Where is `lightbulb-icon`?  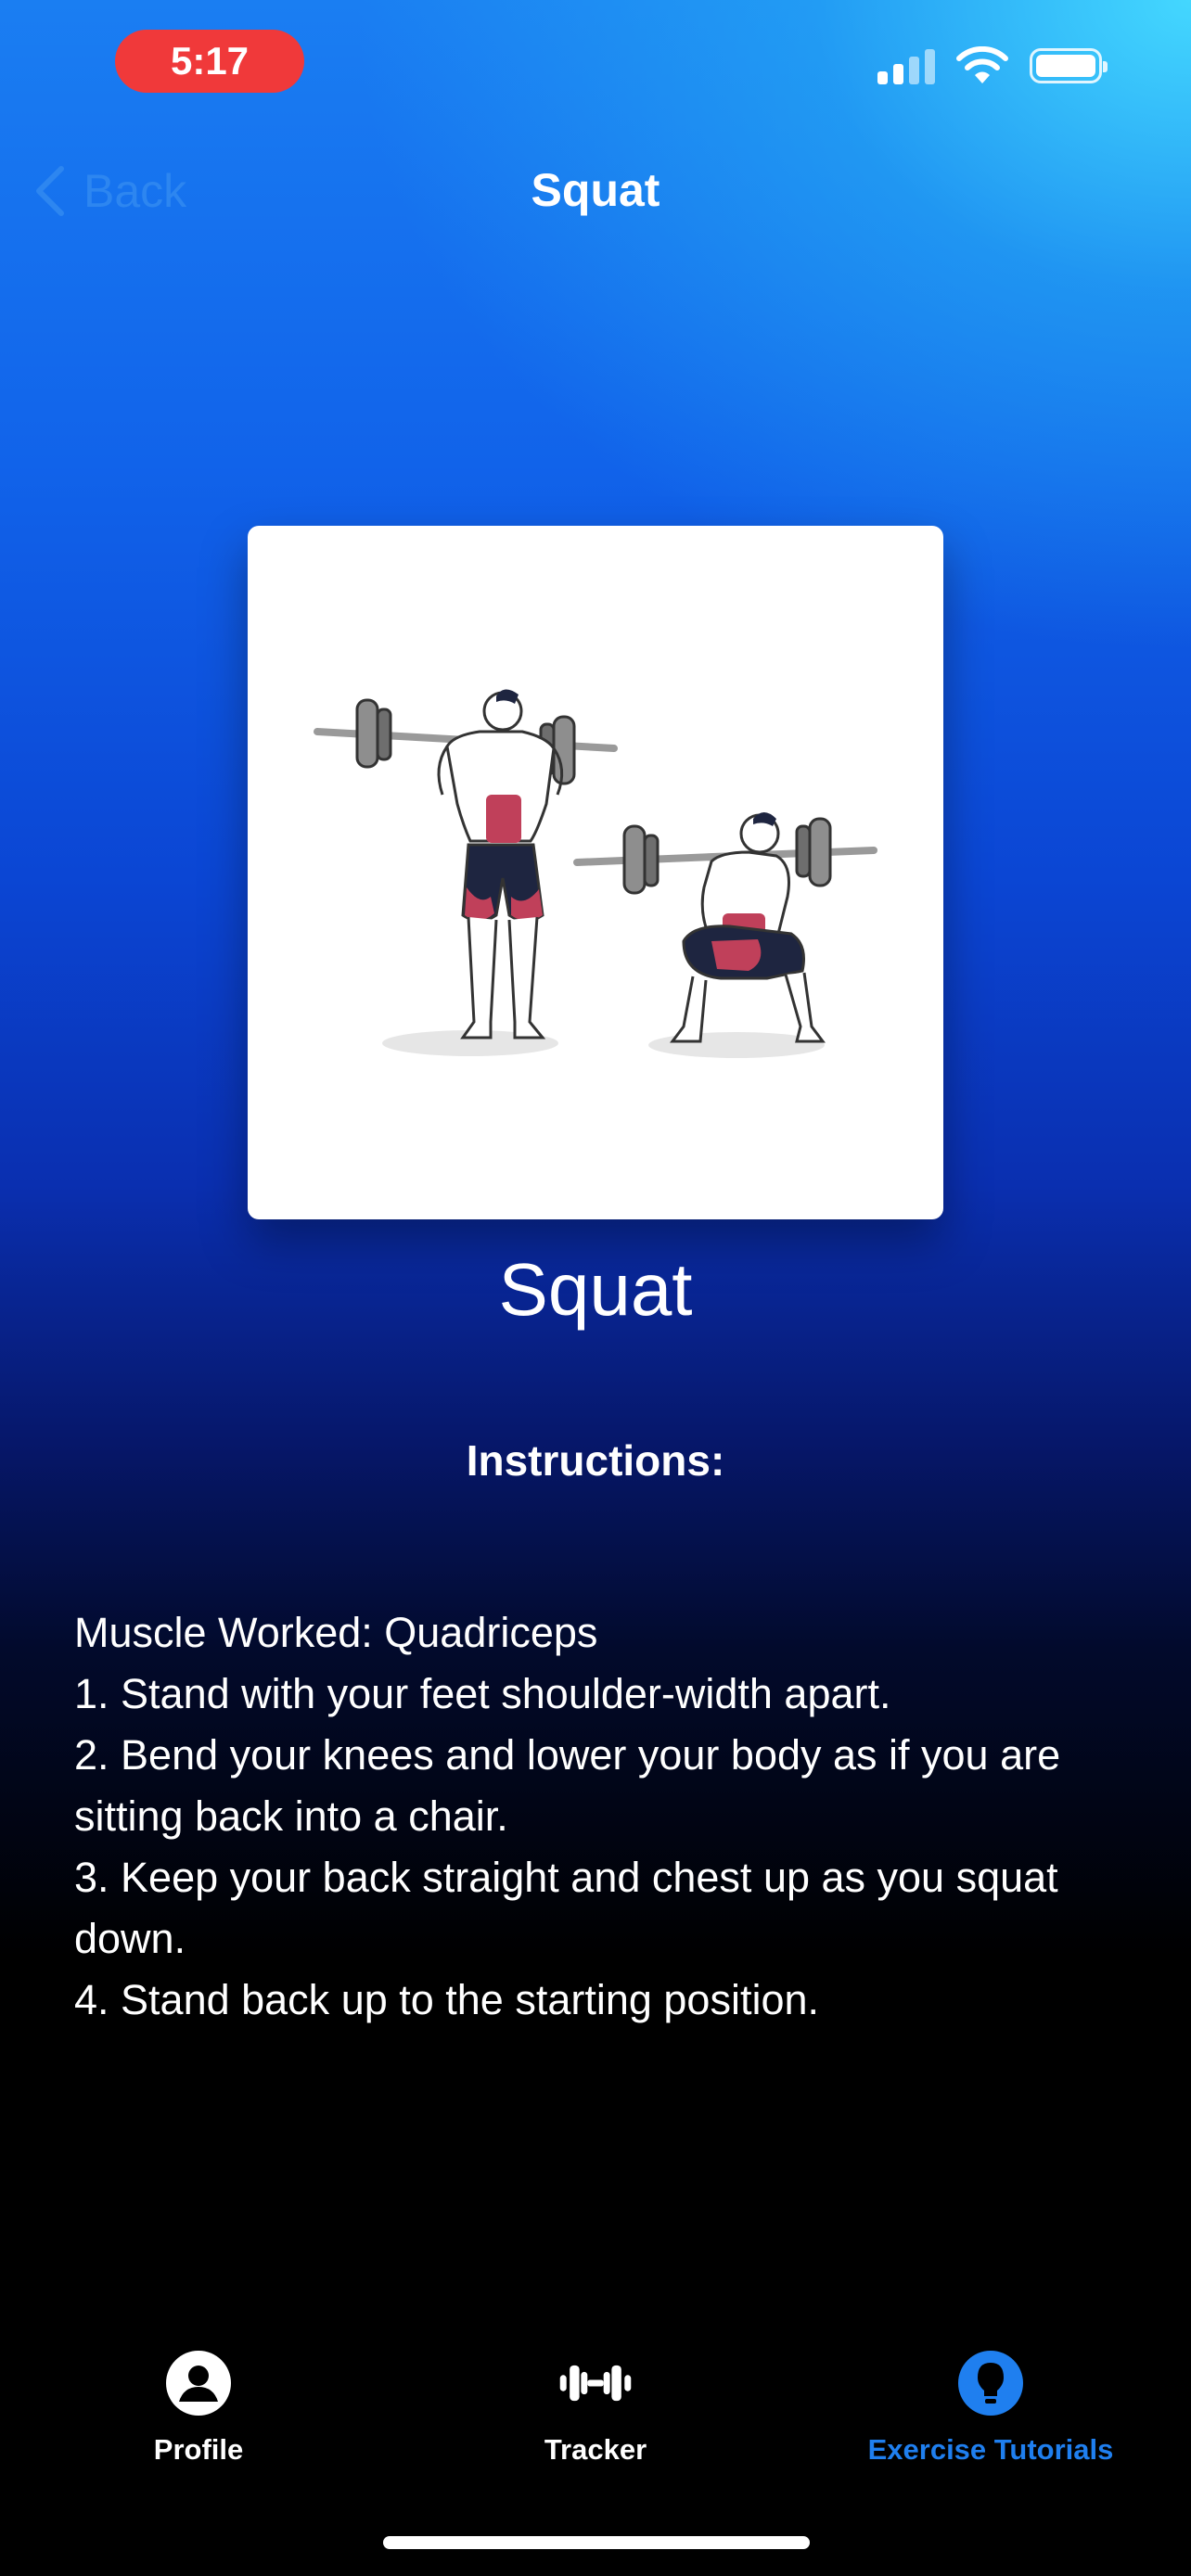 lightbulb-icon is located at coordinates (991, 2383).